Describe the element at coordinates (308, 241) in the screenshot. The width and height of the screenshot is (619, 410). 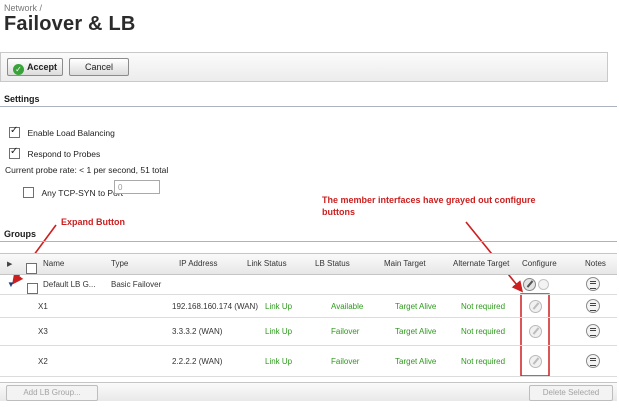
I see `groups-divider` at that location.